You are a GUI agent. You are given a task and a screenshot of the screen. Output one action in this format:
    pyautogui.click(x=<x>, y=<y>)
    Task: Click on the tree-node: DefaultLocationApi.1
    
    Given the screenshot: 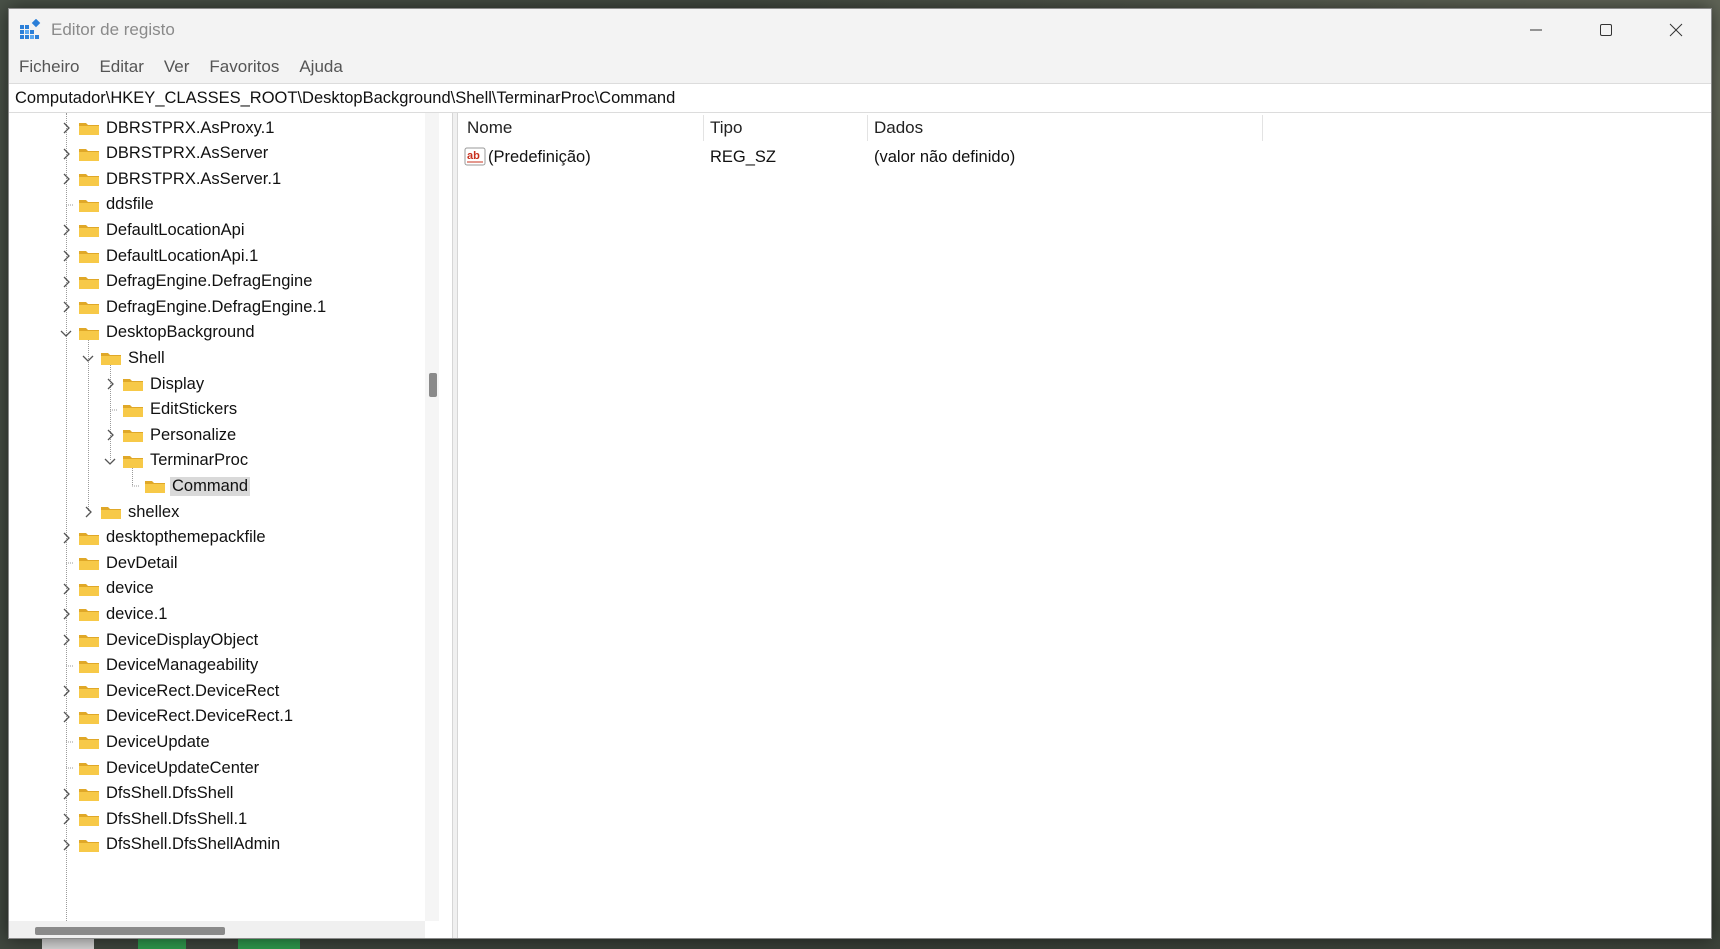 What is the action you would take?
    pyautogui.click(x=159, y=256)
    